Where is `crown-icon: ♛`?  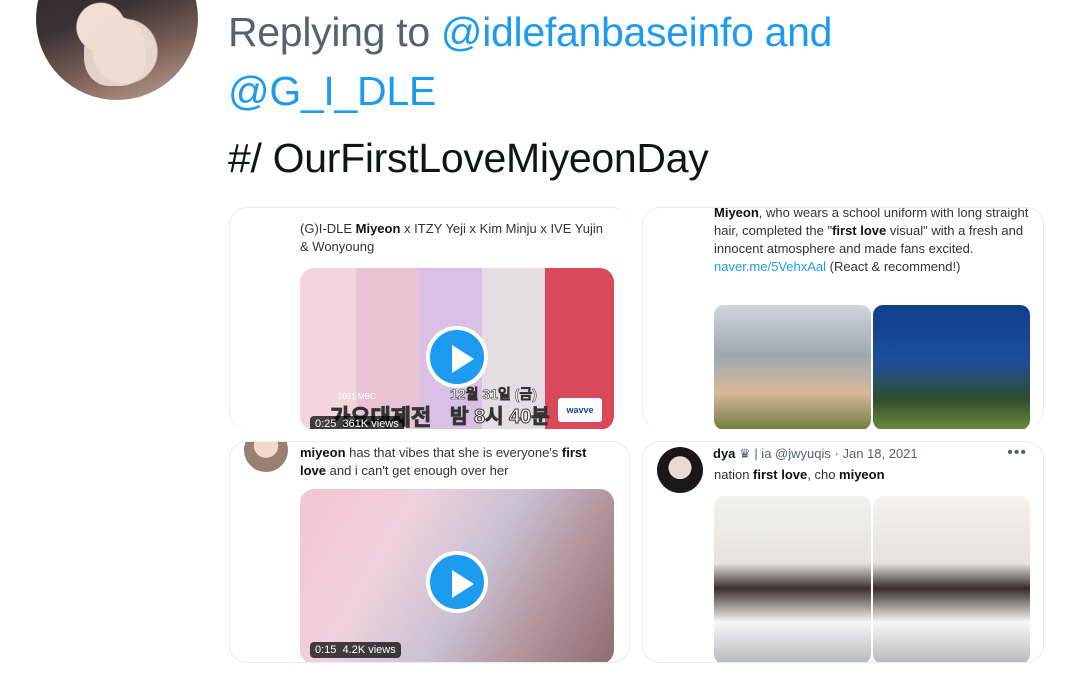 crown-icon: ♛ is located at coordinates (745, 453).